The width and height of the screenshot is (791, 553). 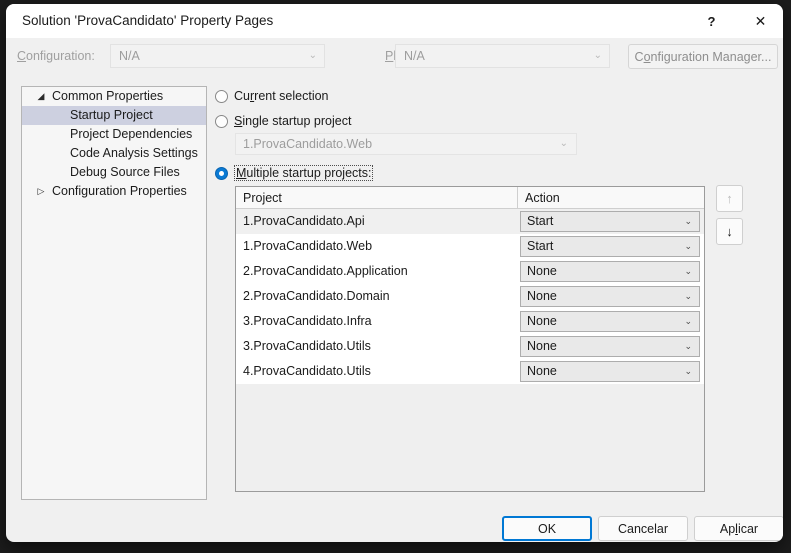 I want to click on table-row: 2.ProvaCandidato.Application None ⌄, so click(x=470, y=271).